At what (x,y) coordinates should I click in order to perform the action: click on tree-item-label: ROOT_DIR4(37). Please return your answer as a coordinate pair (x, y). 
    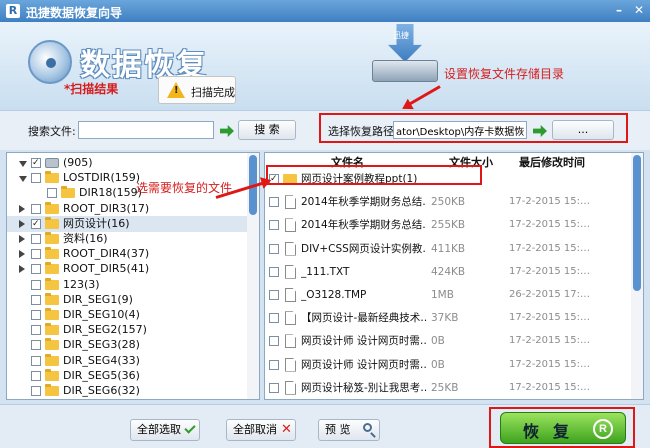
    Looking at the image, I should click on (106, 254).